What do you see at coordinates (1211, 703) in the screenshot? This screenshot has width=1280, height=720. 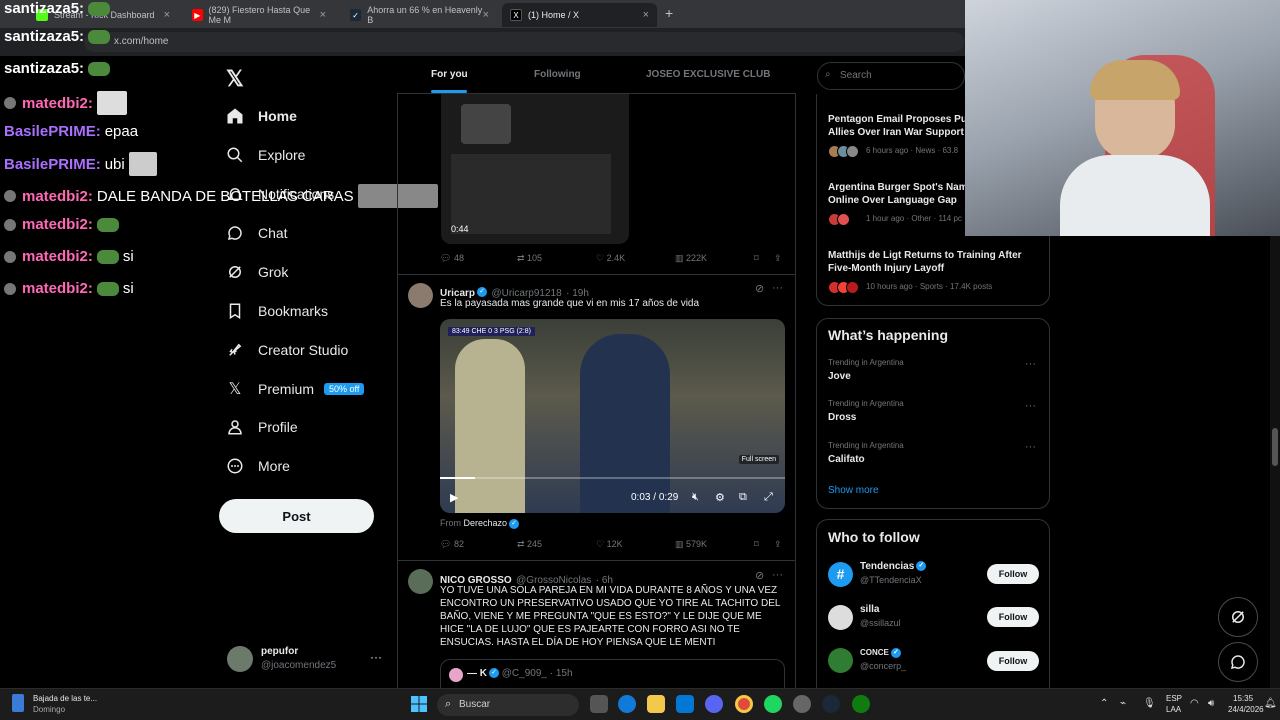 I see `volume-icon: 🔊︎` at bounding box center [1211, 703].